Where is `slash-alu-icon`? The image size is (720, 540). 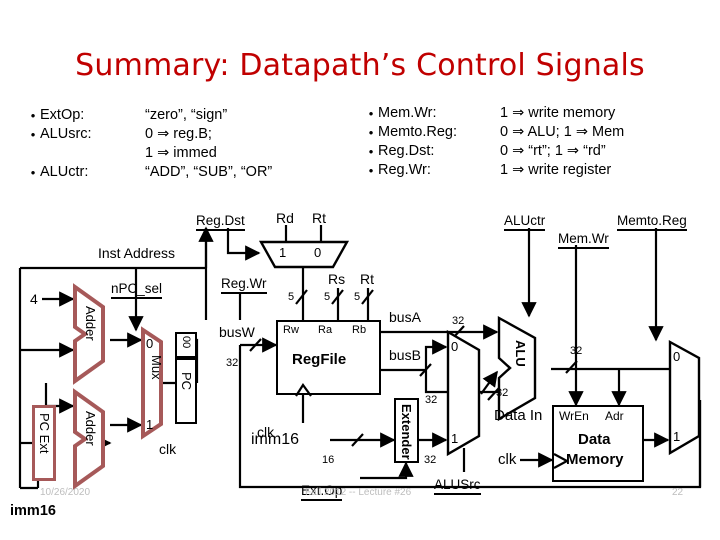 slash-alu-icon is located at coordinates (571, 367).